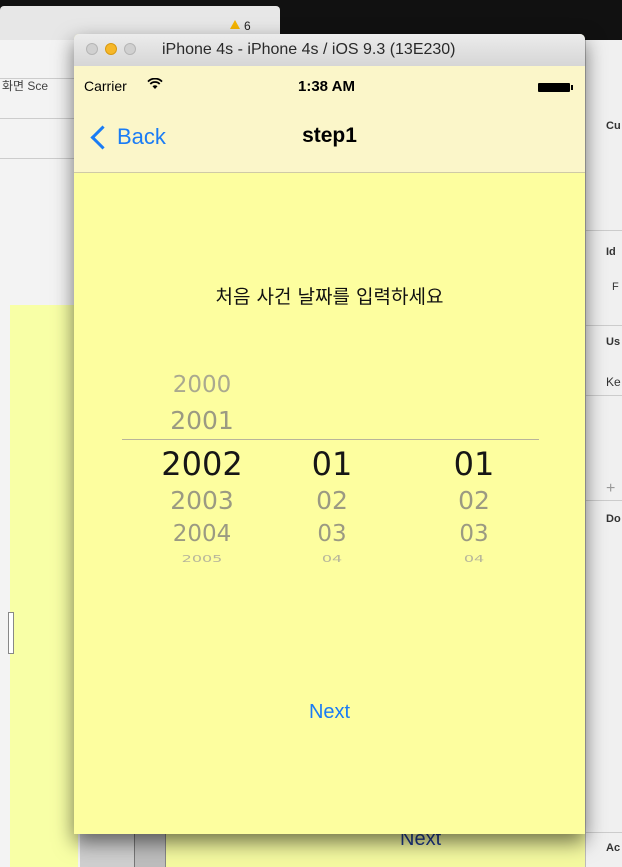 This screenshot has width=622, height=867. I want to click on warning-count: 6, so click(247, 26).